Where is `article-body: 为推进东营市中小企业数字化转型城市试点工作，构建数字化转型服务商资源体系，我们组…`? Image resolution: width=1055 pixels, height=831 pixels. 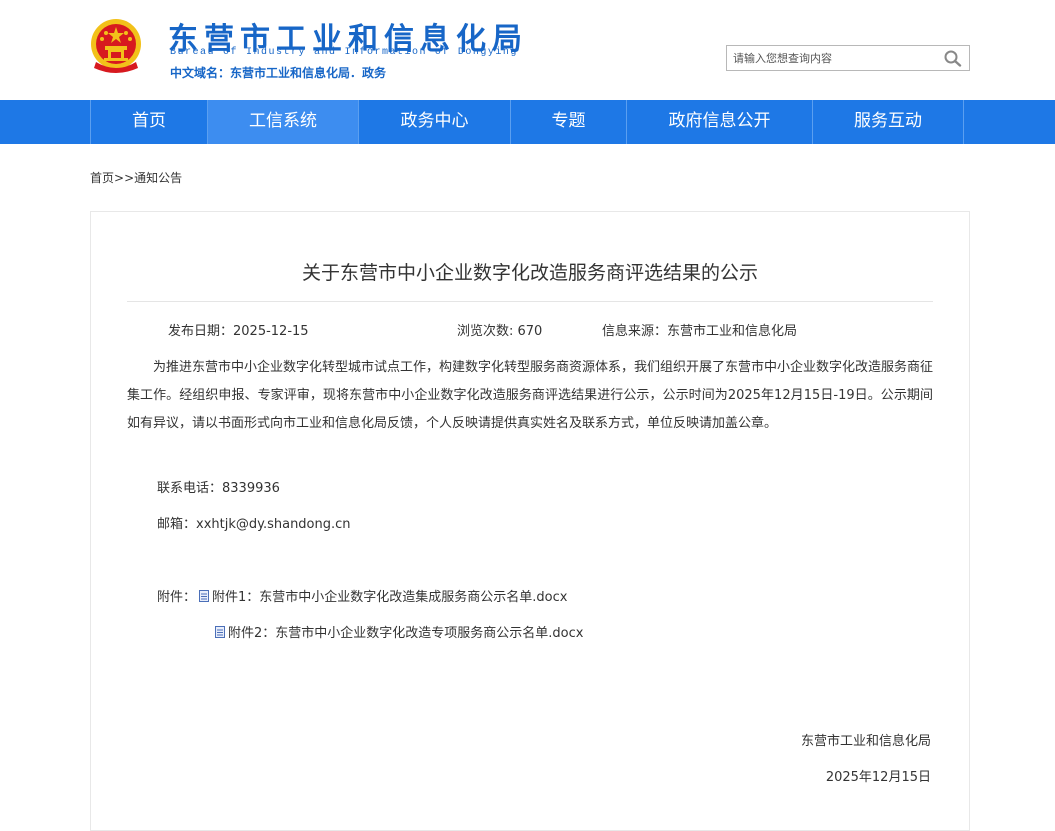 article-body: 为推进东营市中小企业数字化转型城市试点工作，构建数字化转型服务商资源体系，我们组… is located at coordinates (530, 395).